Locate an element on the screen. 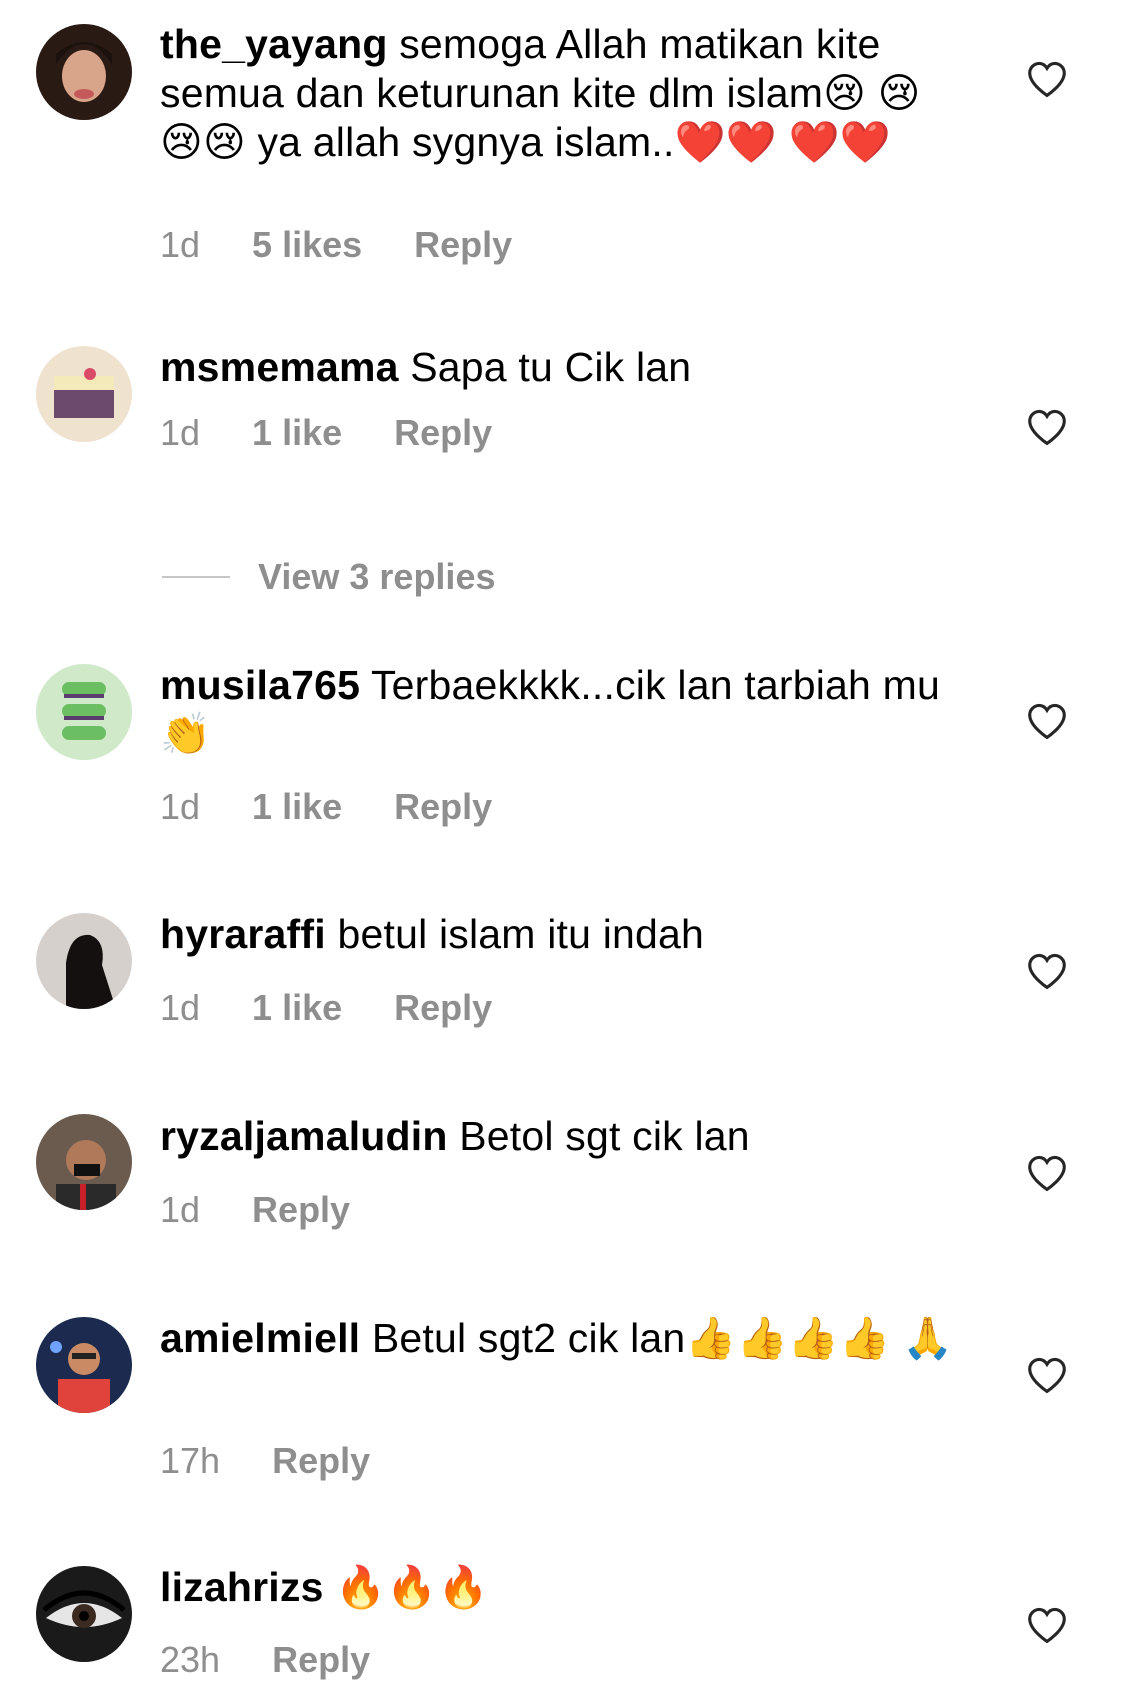 This screenshot has height=1681, width=1125. comment-username: hyraraffi is located at coordinates (243, 934).